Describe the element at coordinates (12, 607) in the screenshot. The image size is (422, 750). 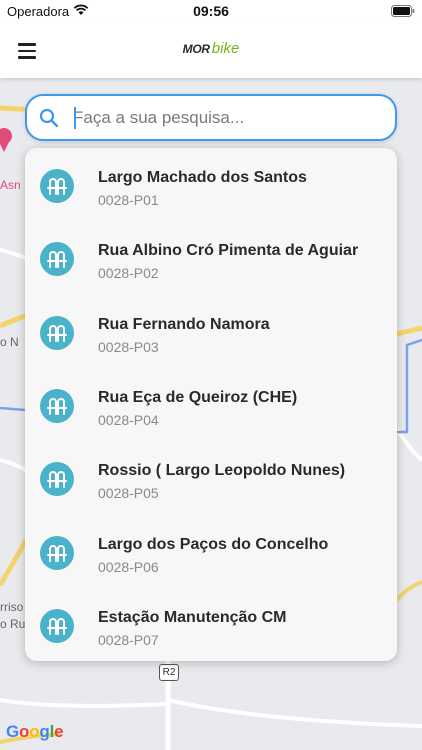
I see `map-label: rriso` at that location.